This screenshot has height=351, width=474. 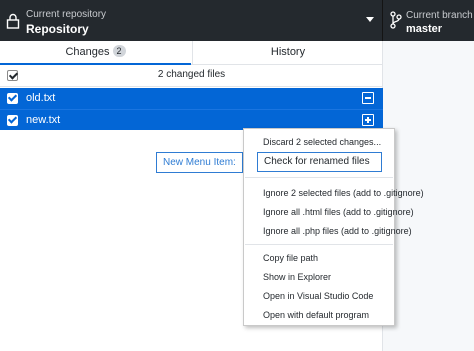 I want to click on tab-changes: Changes 2, so click(x=95, y=53).